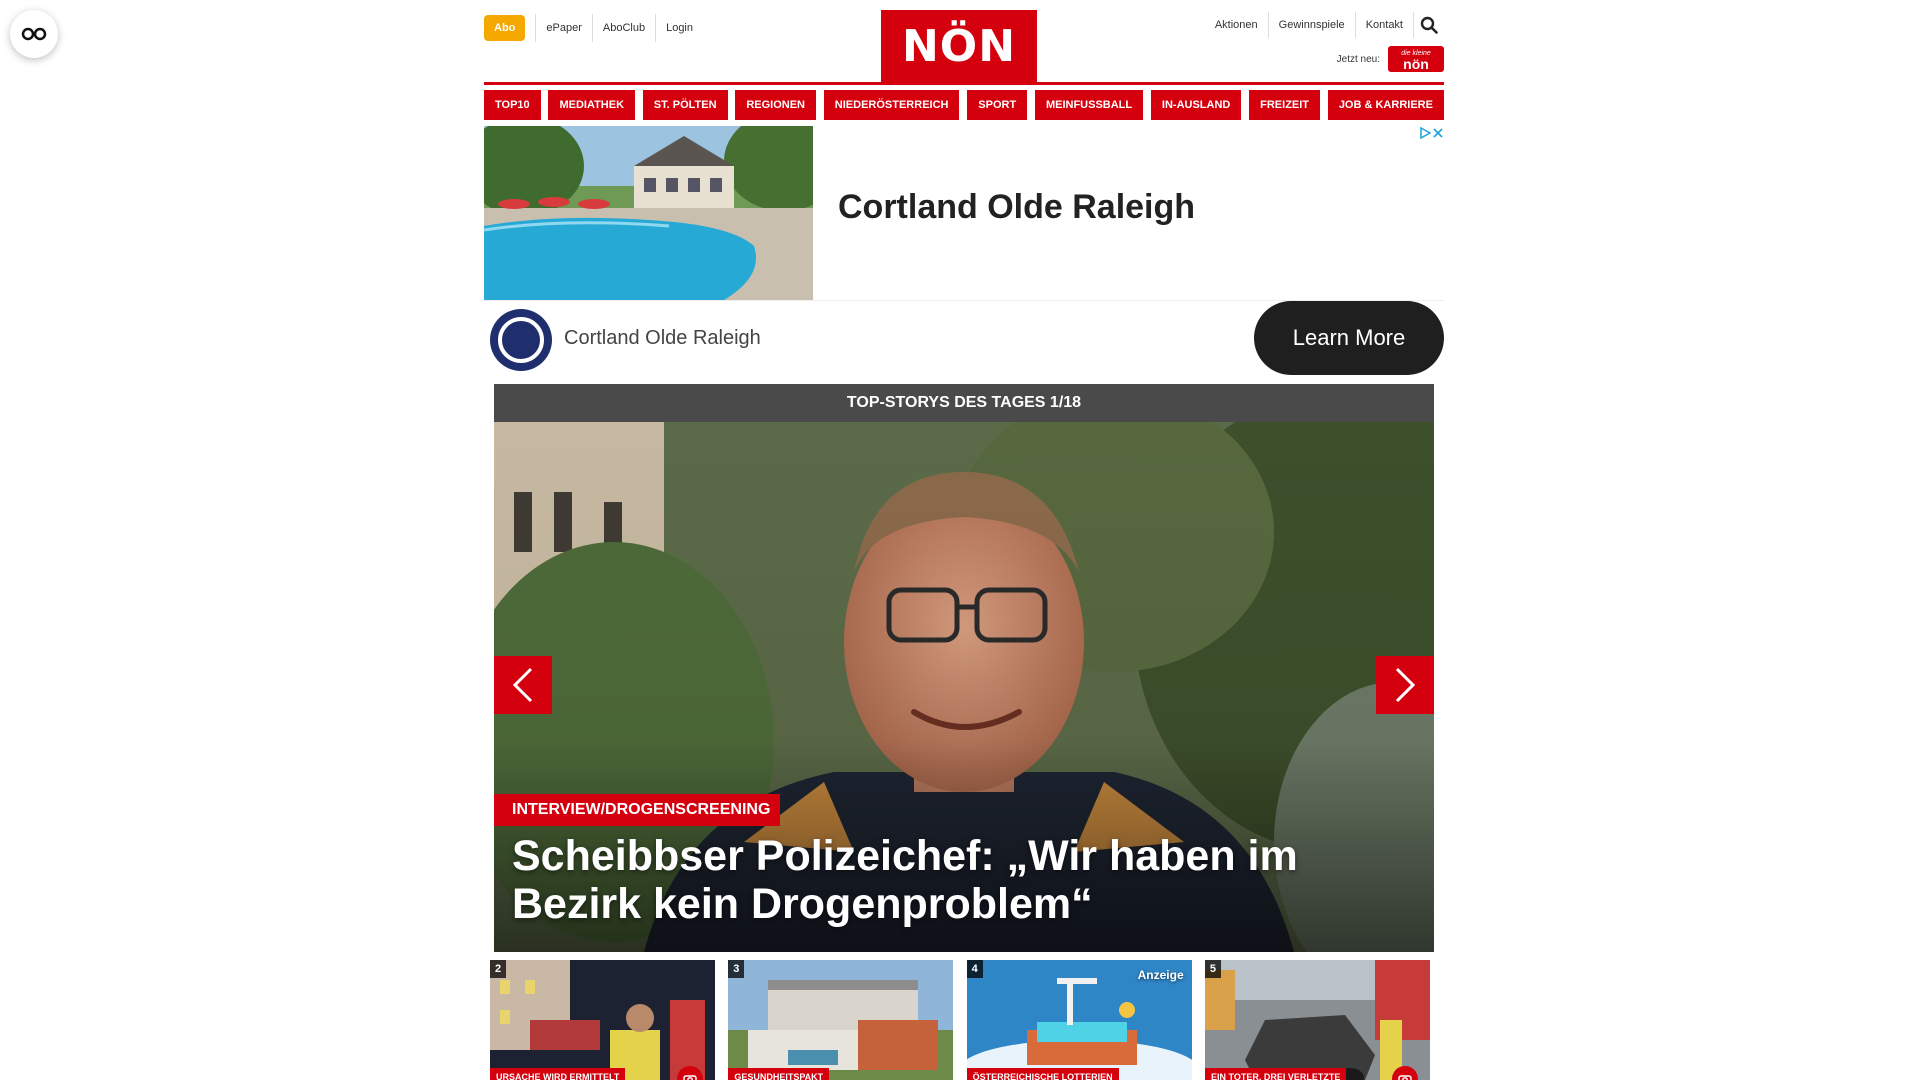  What do you see at coordinates (779, 1074) in the screenshot?
I see `thumbnail-caption: GESUNDHEITSPAKT` at bounding box center [779, 1074].